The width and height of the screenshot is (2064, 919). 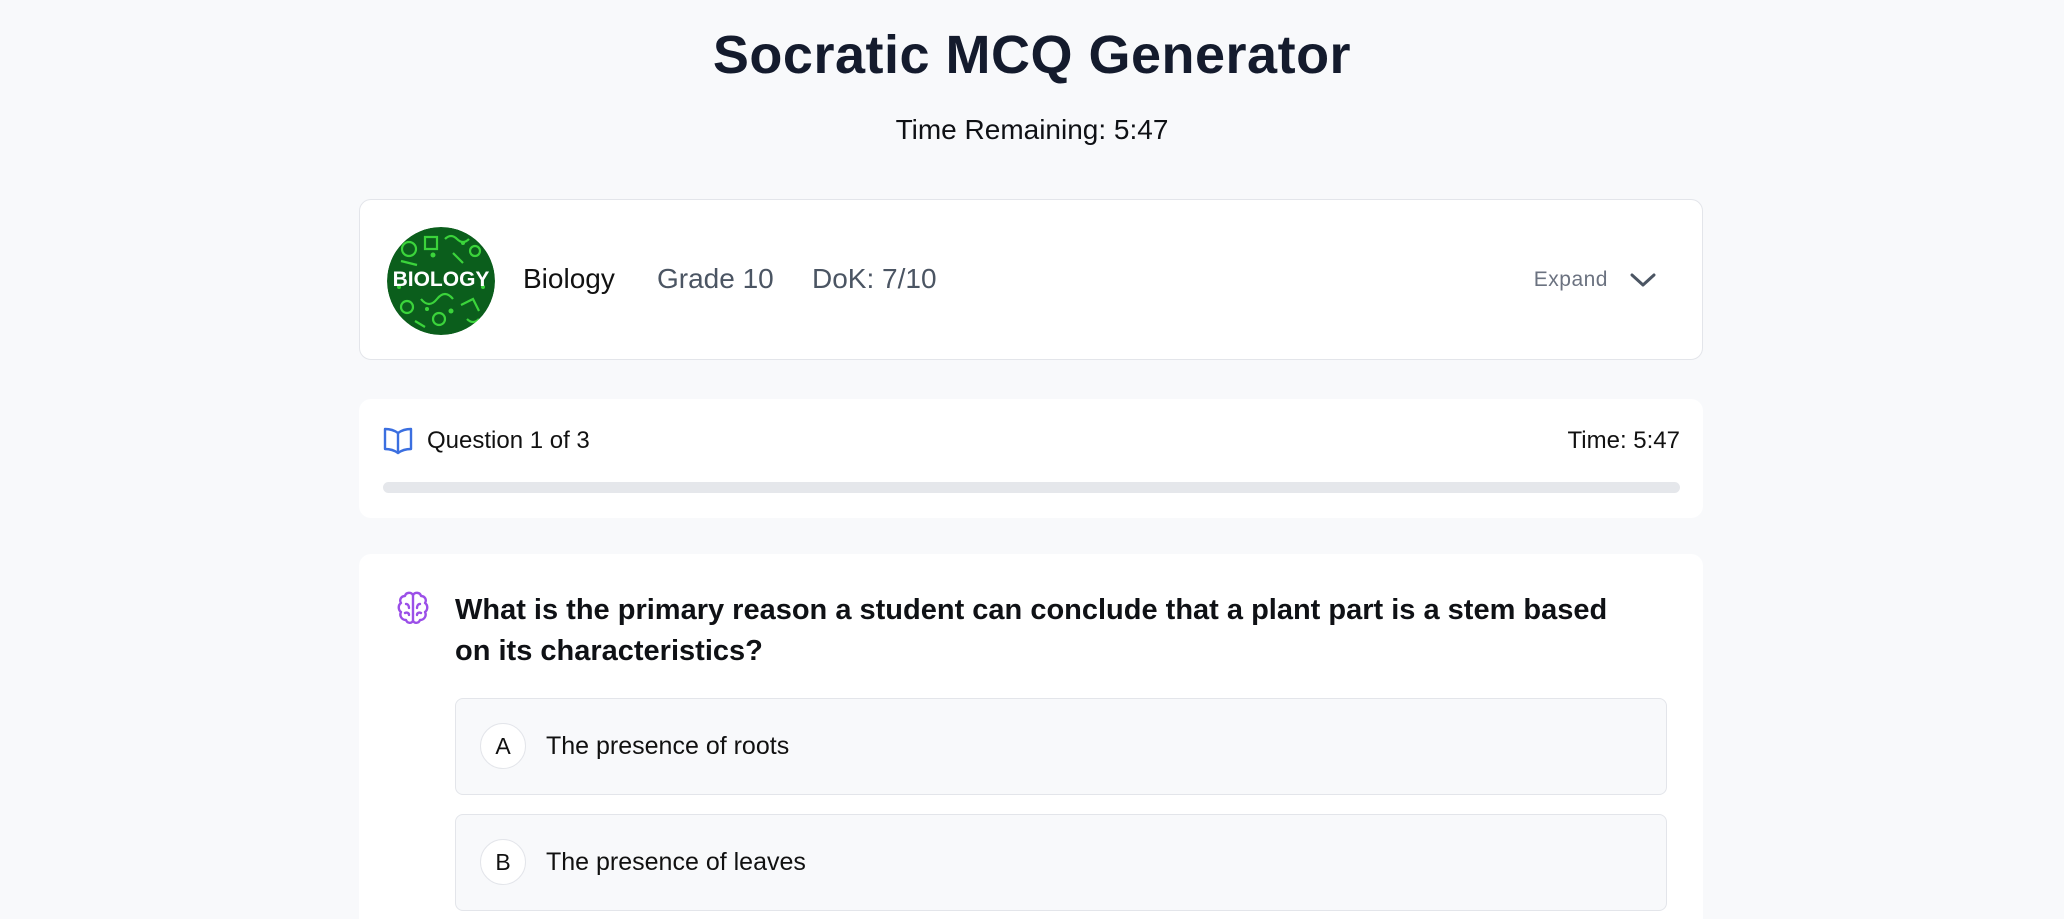 What do you see at coordinates (1032, 55) in the screenshot?
I see `page-title: Socratic MCQ Generator` at bounding box center [1032, 55].